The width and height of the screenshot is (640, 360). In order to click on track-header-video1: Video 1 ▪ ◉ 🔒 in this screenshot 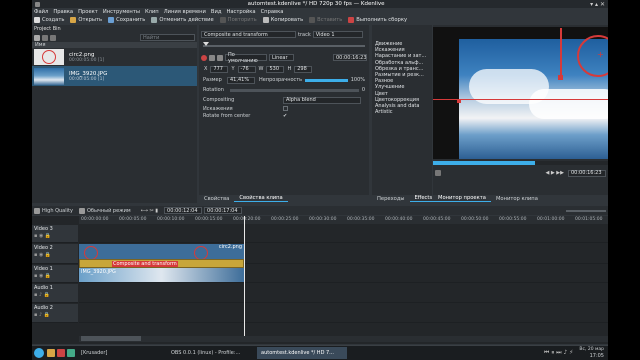, I will do `click(55, 274)`.